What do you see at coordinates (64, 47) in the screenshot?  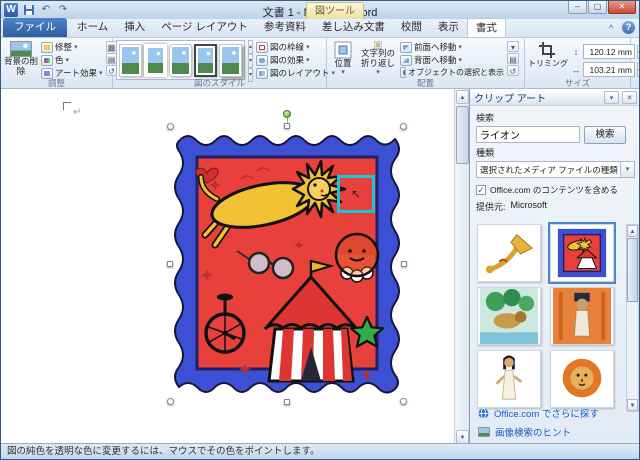 I see `corrections-label: 修整` at bounding box center [64, 47].